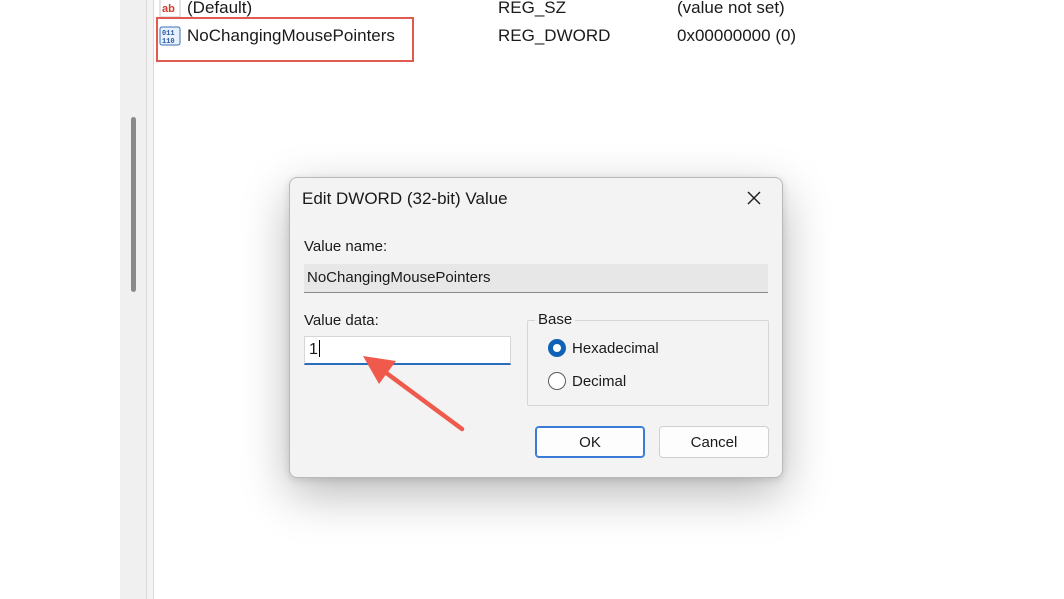 The image size is (1064, 599). I want to click on close-button, so click(754, 200).